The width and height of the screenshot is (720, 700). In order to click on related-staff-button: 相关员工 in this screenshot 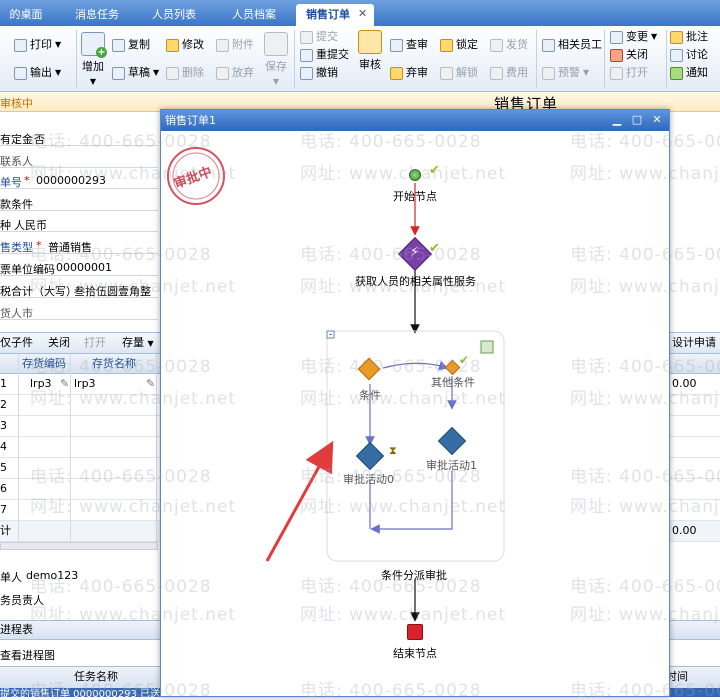, I will do `click(572, 45)`.